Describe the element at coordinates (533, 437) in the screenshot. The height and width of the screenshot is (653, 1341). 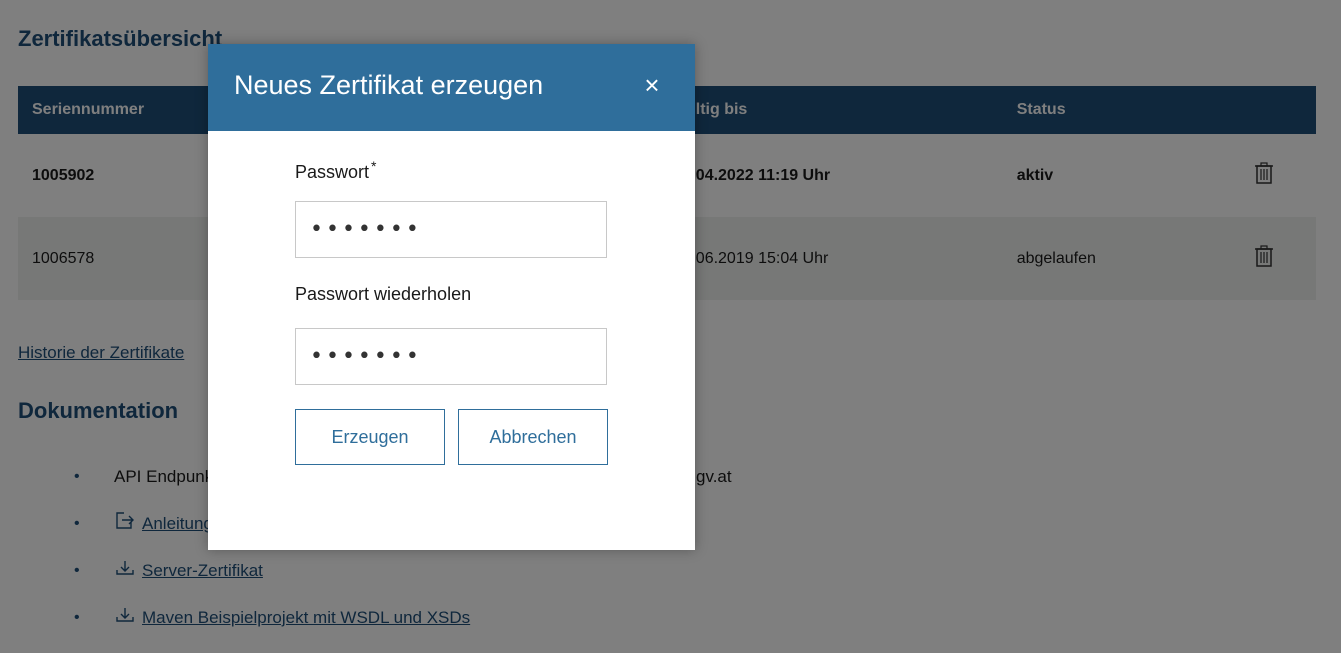
I see `cancel-button: Abbrechen` at that location.